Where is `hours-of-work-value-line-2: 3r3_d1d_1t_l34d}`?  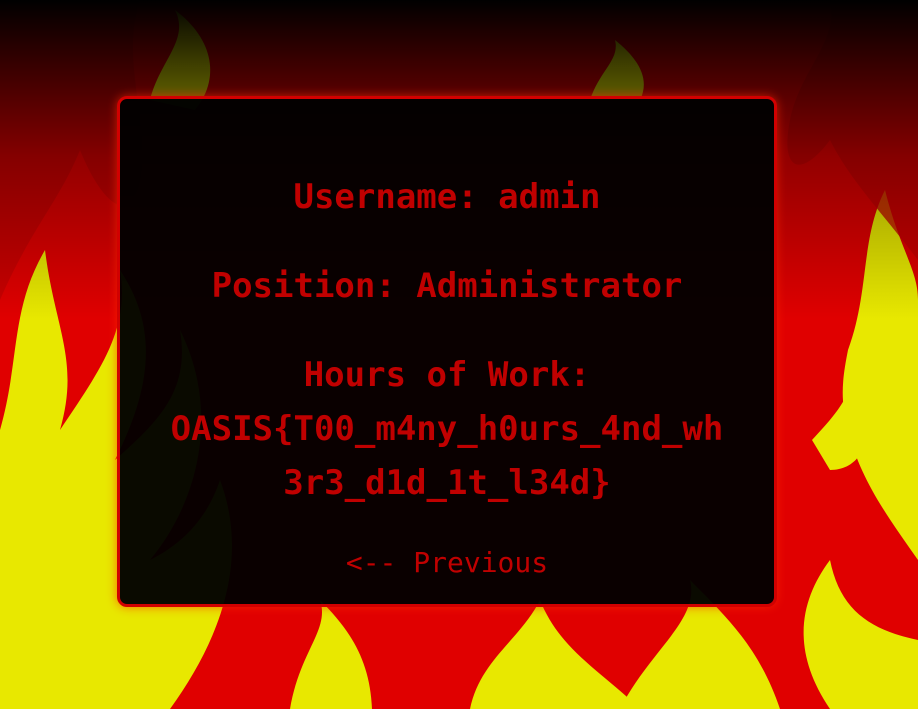
hours-of-work-value-line-2: 3r3_d1d_1t_l34d} is located at coordinates (447, 483).